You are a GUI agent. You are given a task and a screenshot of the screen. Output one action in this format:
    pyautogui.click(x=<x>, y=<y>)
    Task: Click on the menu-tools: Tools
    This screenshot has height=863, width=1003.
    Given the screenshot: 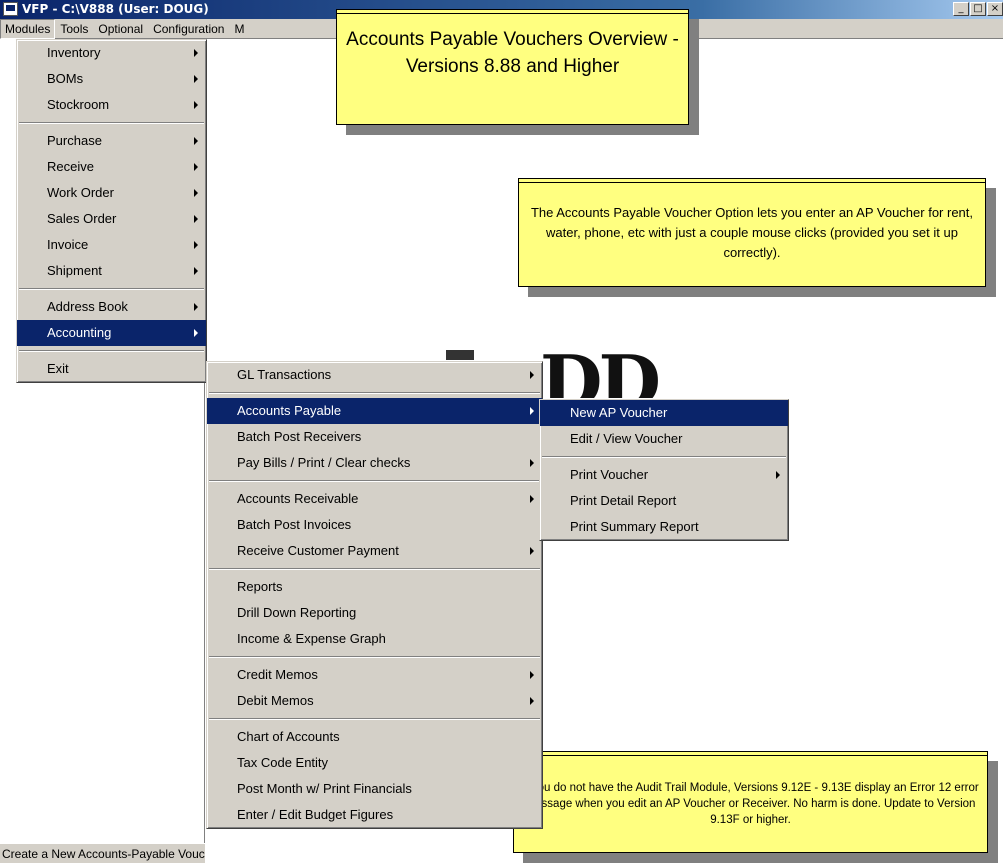 What is the action you would take?
    pyautogui.click(x=74, y=29)
    